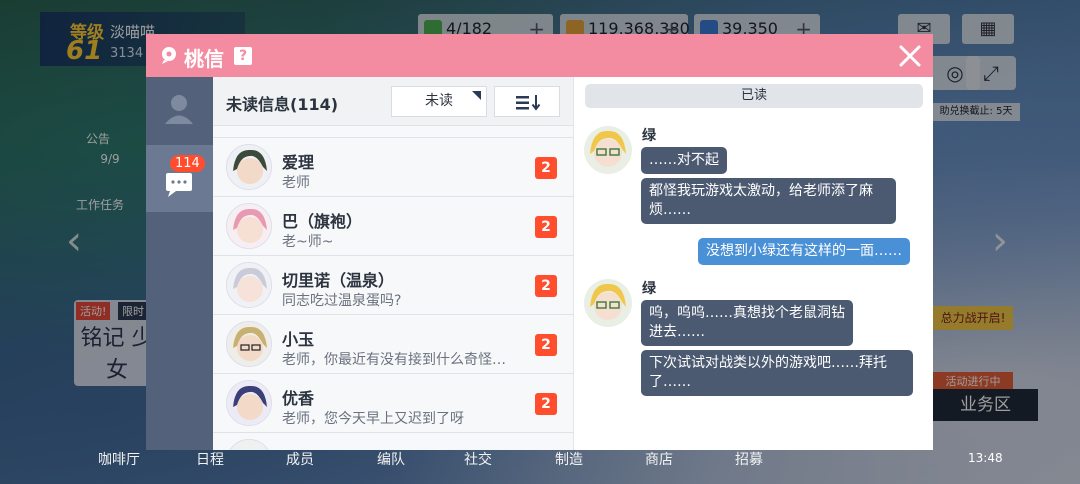 This screenshot has width=1080, height=484. I want to click on chat-bubble-icon, so click(169, 55).